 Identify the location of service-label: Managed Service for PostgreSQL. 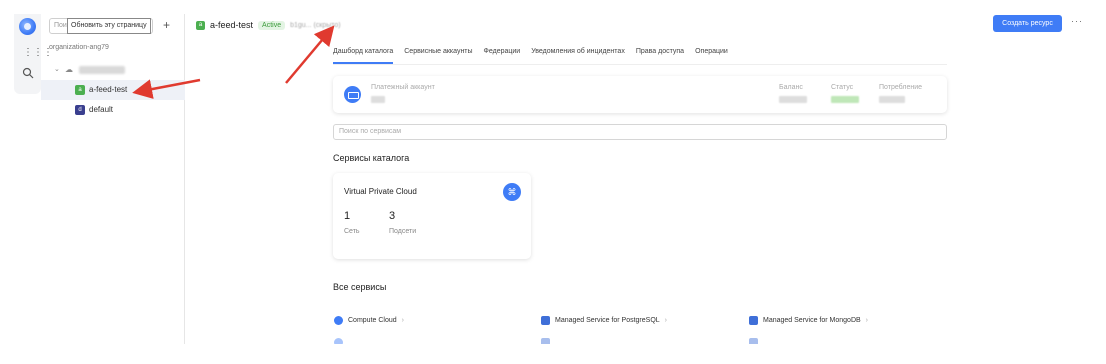
(607, 320).